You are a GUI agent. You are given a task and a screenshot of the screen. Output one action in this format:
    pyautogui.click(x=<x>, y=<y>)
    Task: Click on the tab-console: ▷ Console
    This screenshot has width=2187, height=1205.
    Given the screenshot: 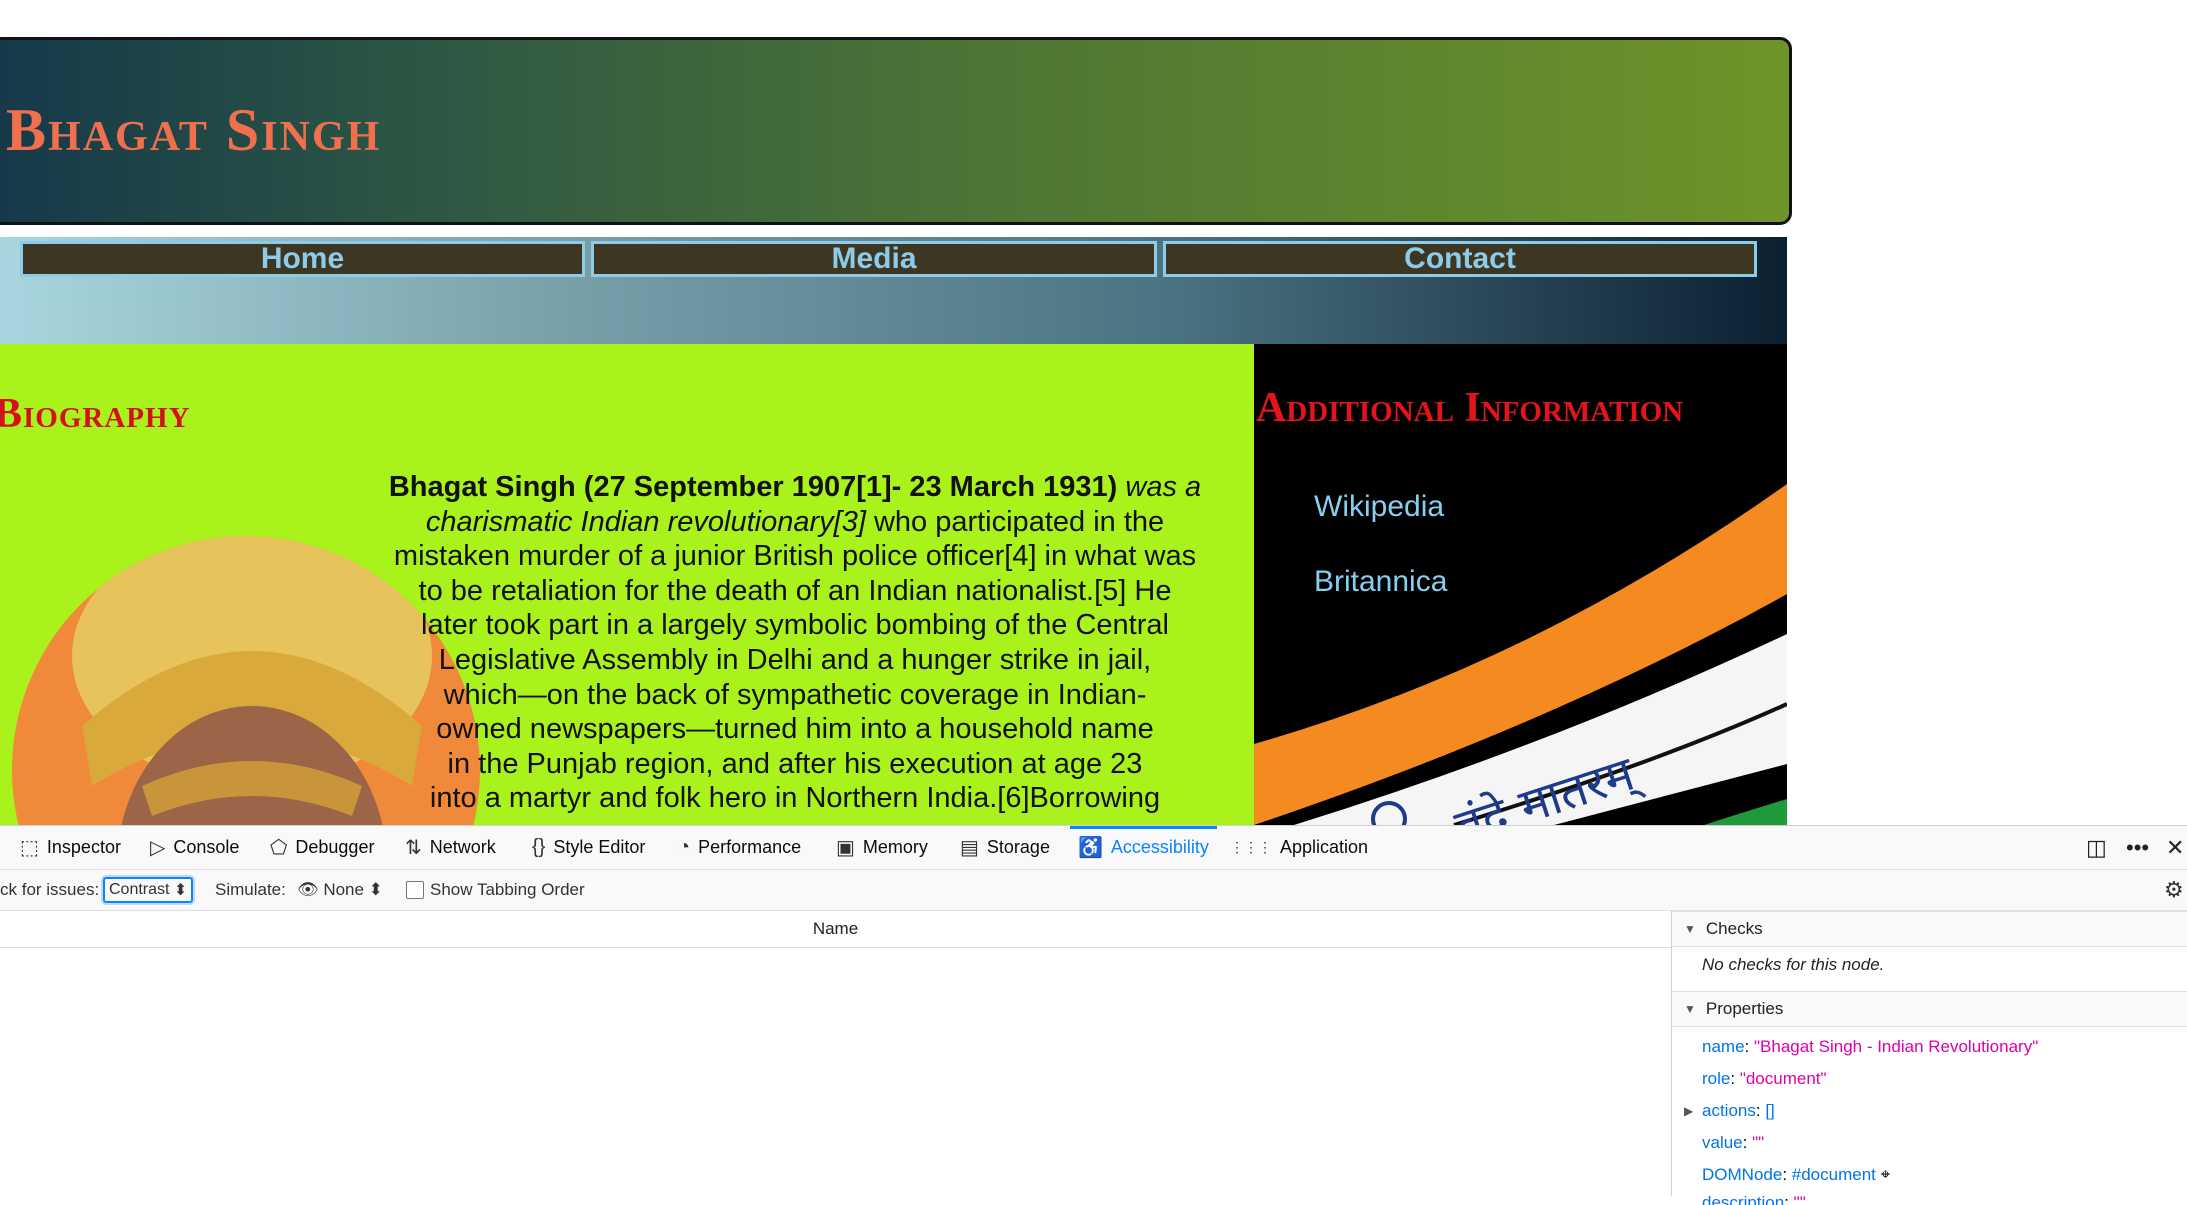 What is the action you would take?
    pyautogui.click(x=194, y=847)
    